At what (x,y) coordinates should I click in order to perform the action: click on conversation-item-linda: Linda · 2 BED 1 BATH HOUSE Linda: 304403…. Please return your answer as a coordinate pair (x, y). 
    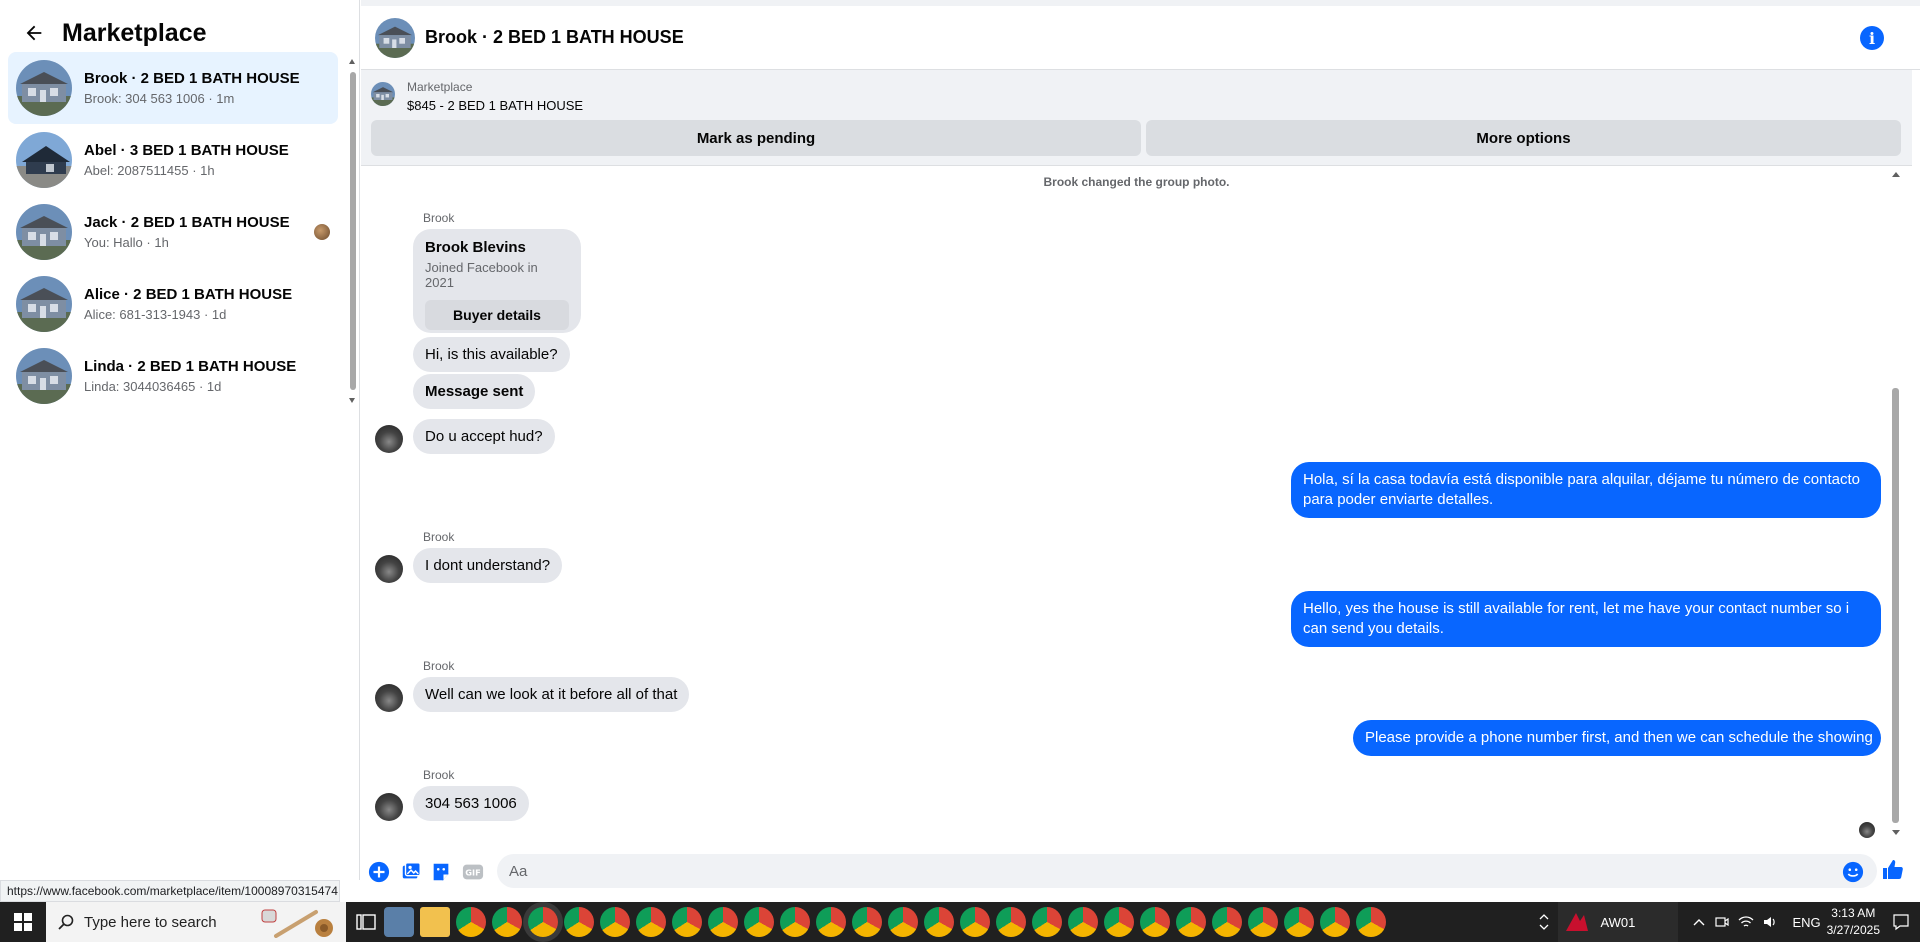
    Looking at the image, I should click on (173, 376).